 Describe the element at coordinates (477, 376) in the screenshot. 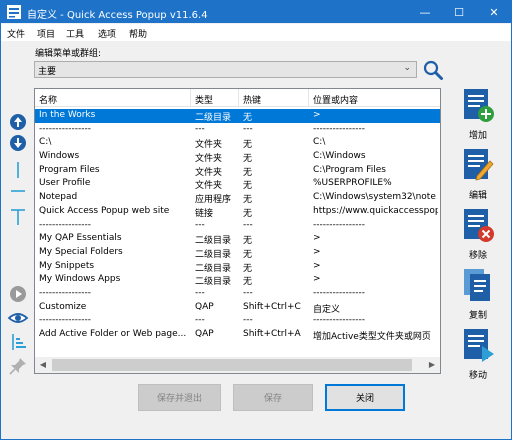

I see `move-button-label: 移动` at that location.